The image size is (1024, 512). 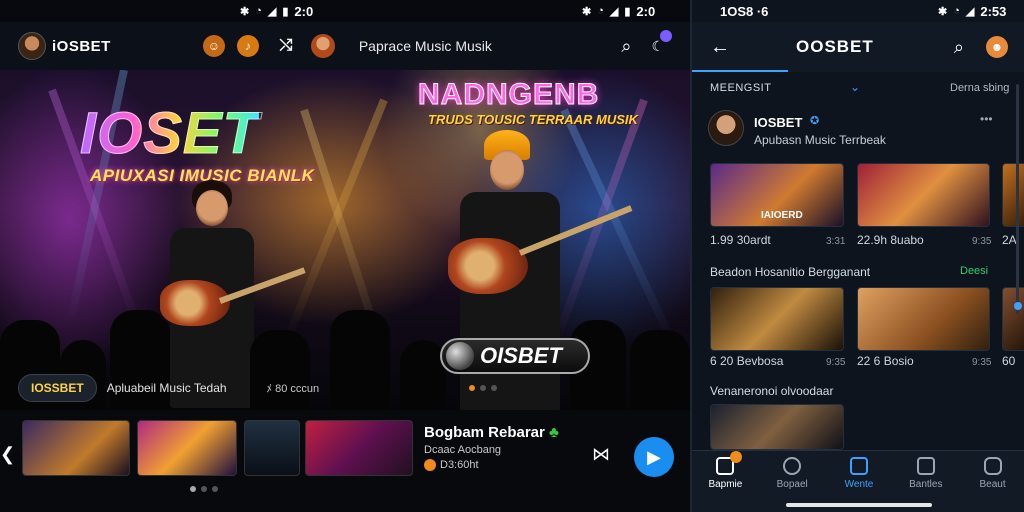 I want to click on home-icon, so click(x=729, y=463).